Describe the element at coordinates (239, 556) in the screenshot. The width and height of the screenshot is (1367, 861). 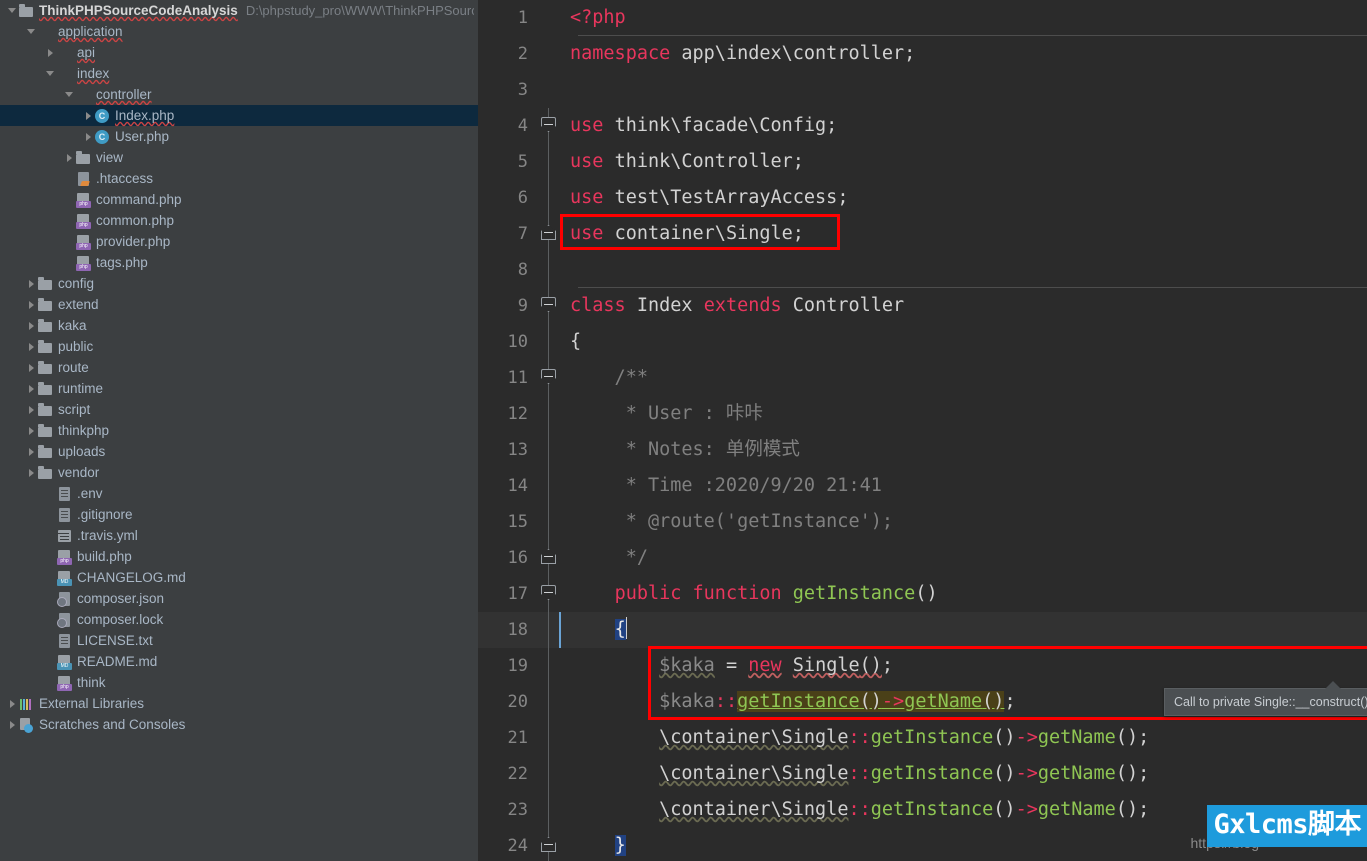
I see `tree-item-build-php: build.php` at that location.